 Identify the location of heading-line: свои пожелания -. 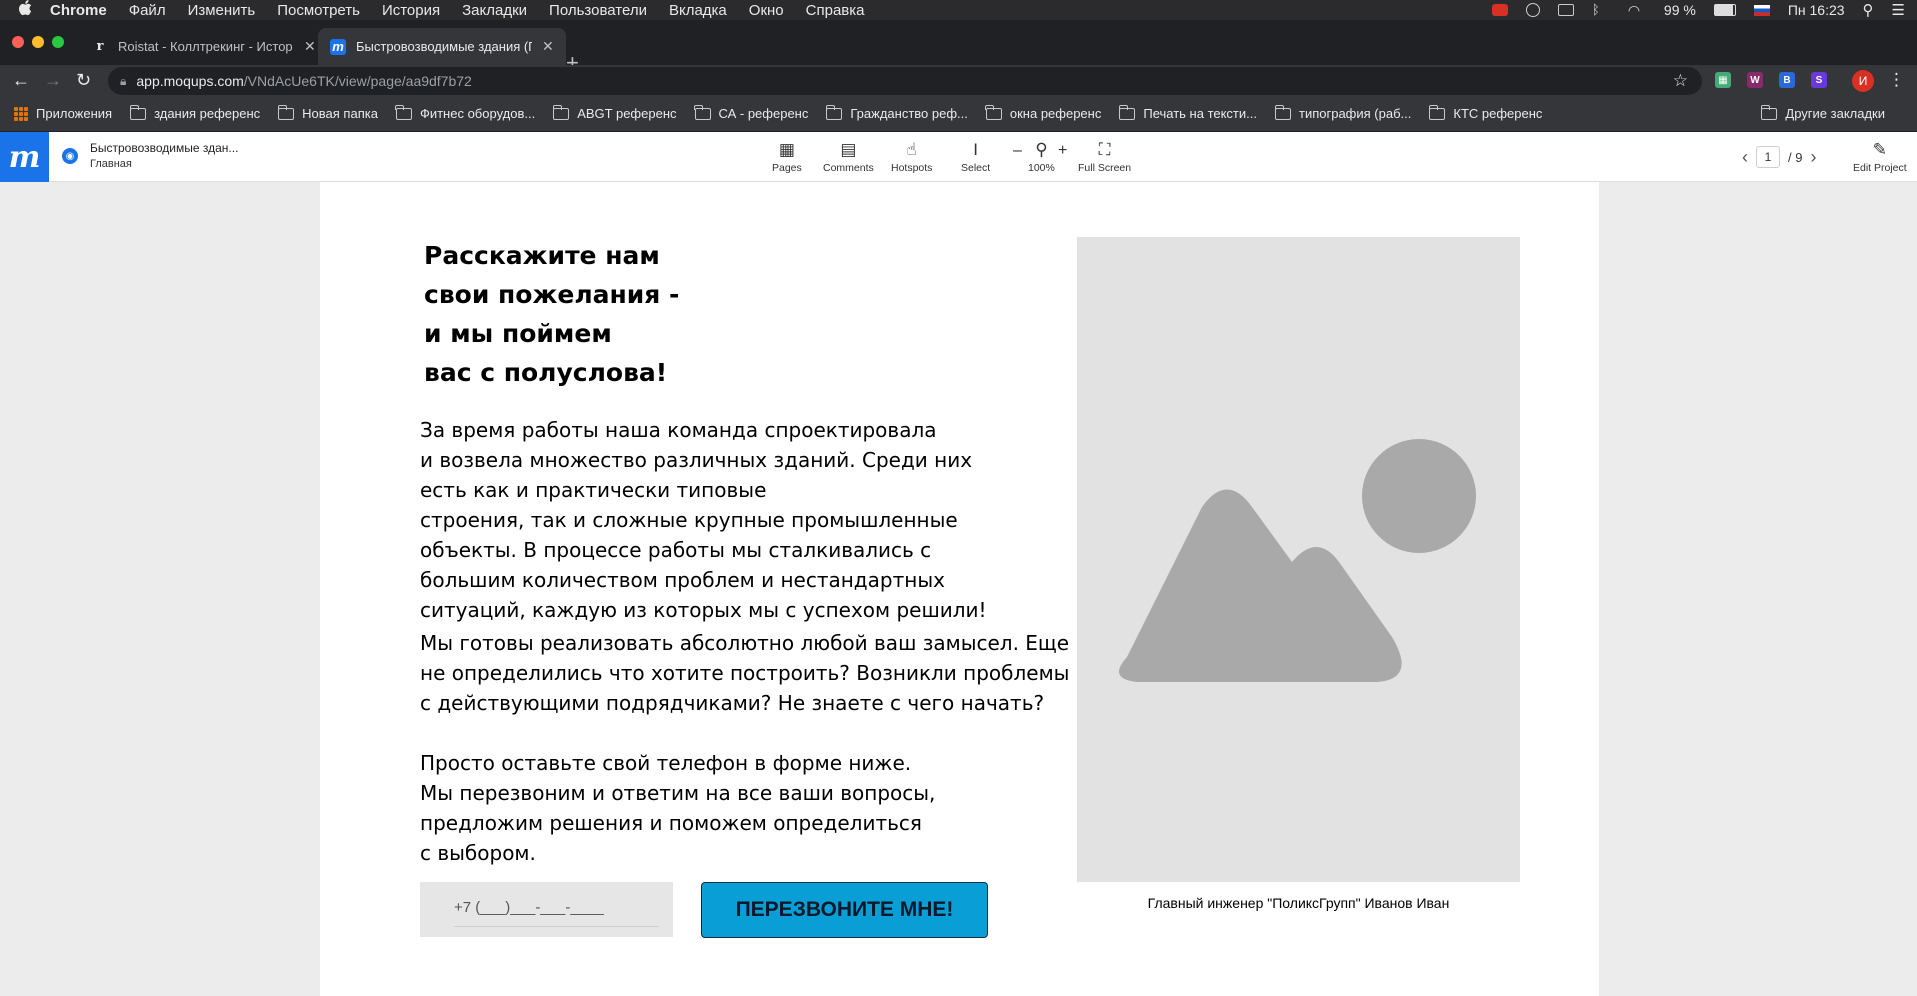
(552, 294).